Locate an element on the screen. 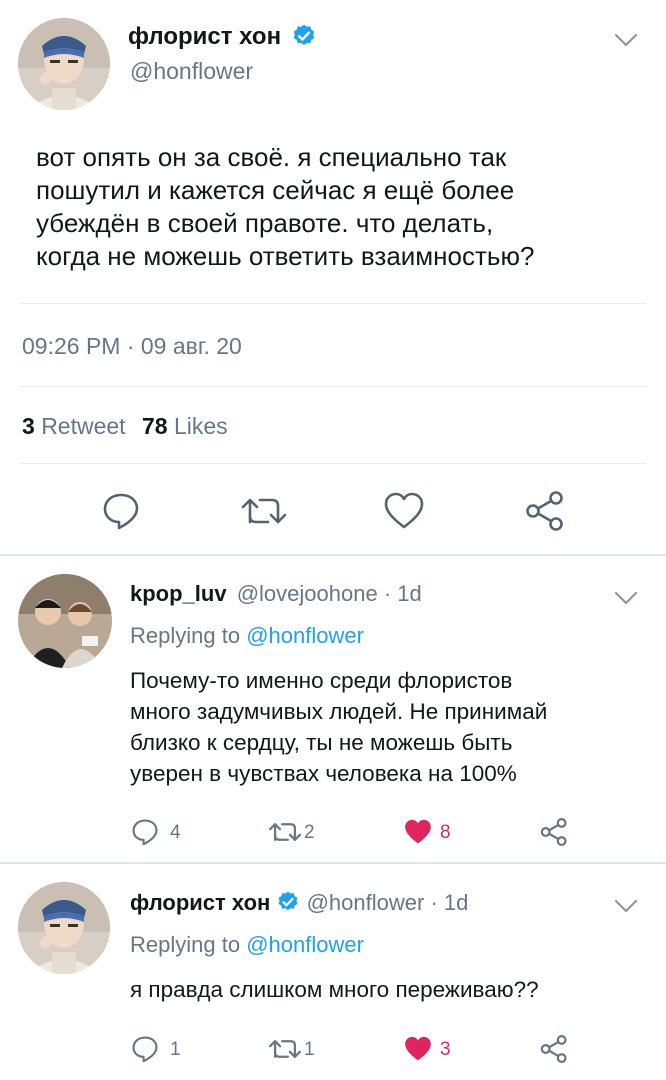  reply-count: 4 is located at coordinates (175, 832).